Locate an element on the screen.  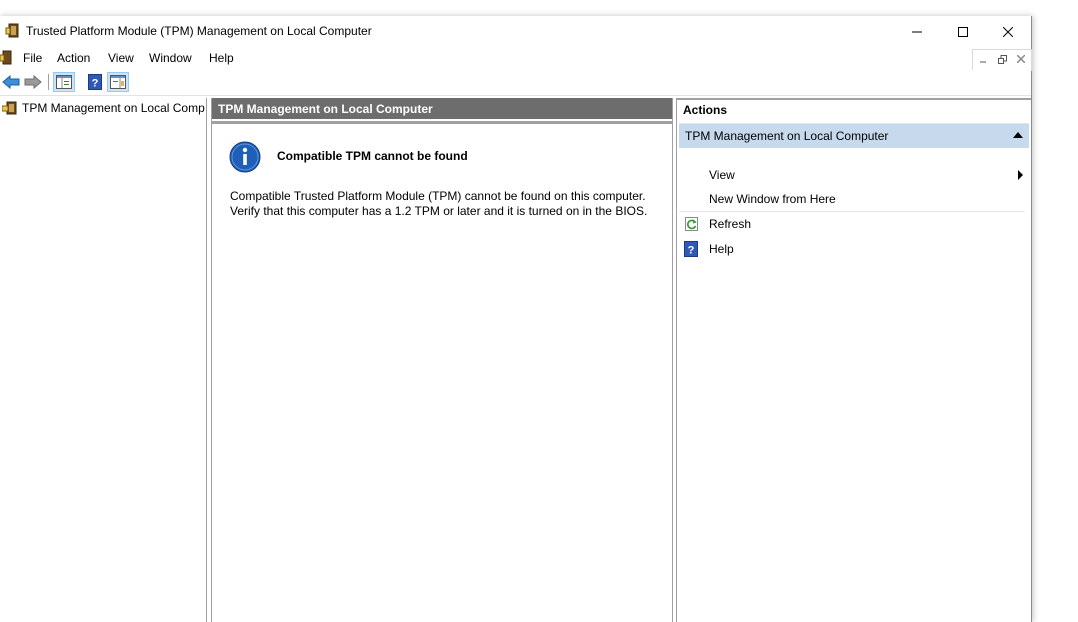
toolbar: ? is located at coordinates (515, 83).